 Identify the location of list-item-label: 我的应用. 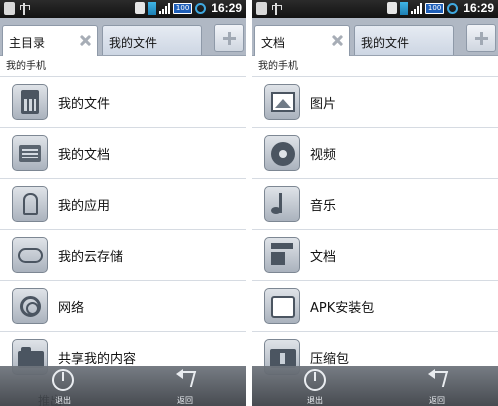
(84, 206).